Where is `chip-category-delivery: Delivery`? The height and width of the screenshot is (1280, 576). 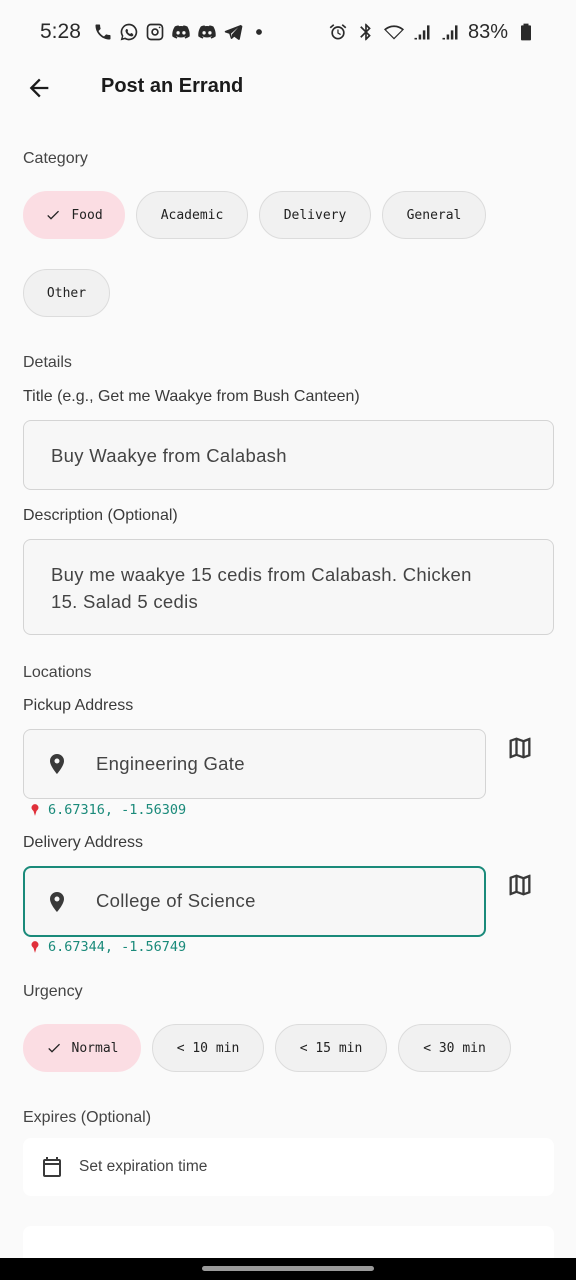 chip-category-delivery: Delivery is located at coordinates (315, 215).